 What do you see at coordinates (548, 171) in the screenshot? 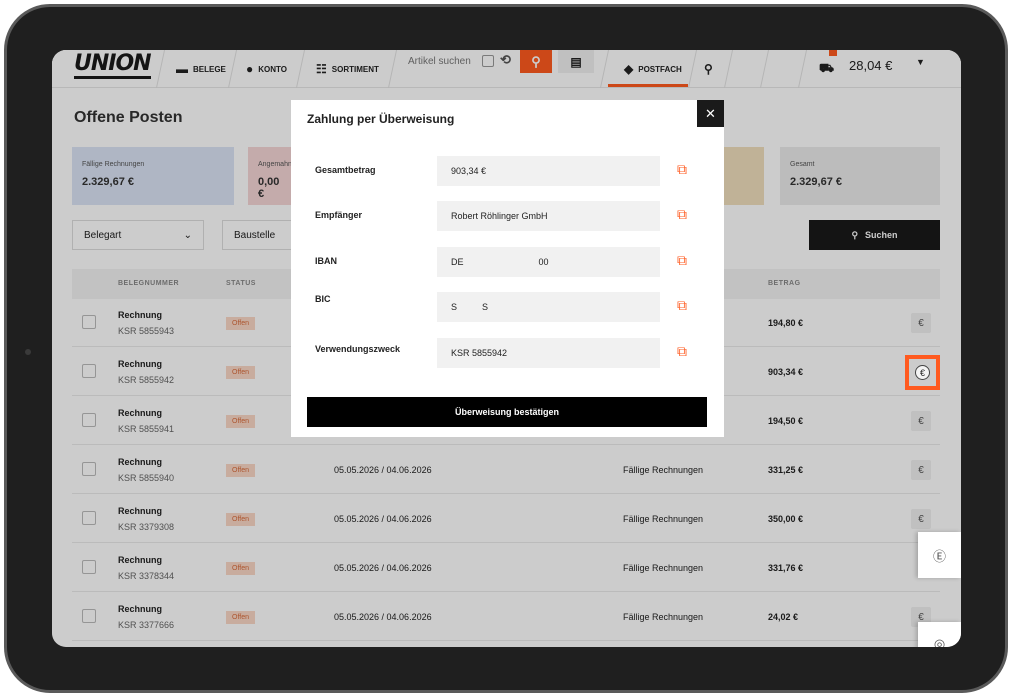
I see `field-value: 903,34 €` at bounding box center [548, 171].